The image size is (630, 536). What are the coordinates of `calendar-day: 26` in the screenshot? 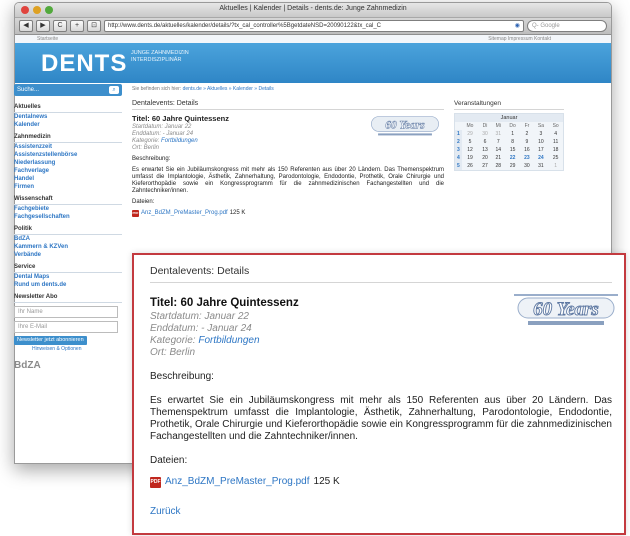 It's located at (470, 166).